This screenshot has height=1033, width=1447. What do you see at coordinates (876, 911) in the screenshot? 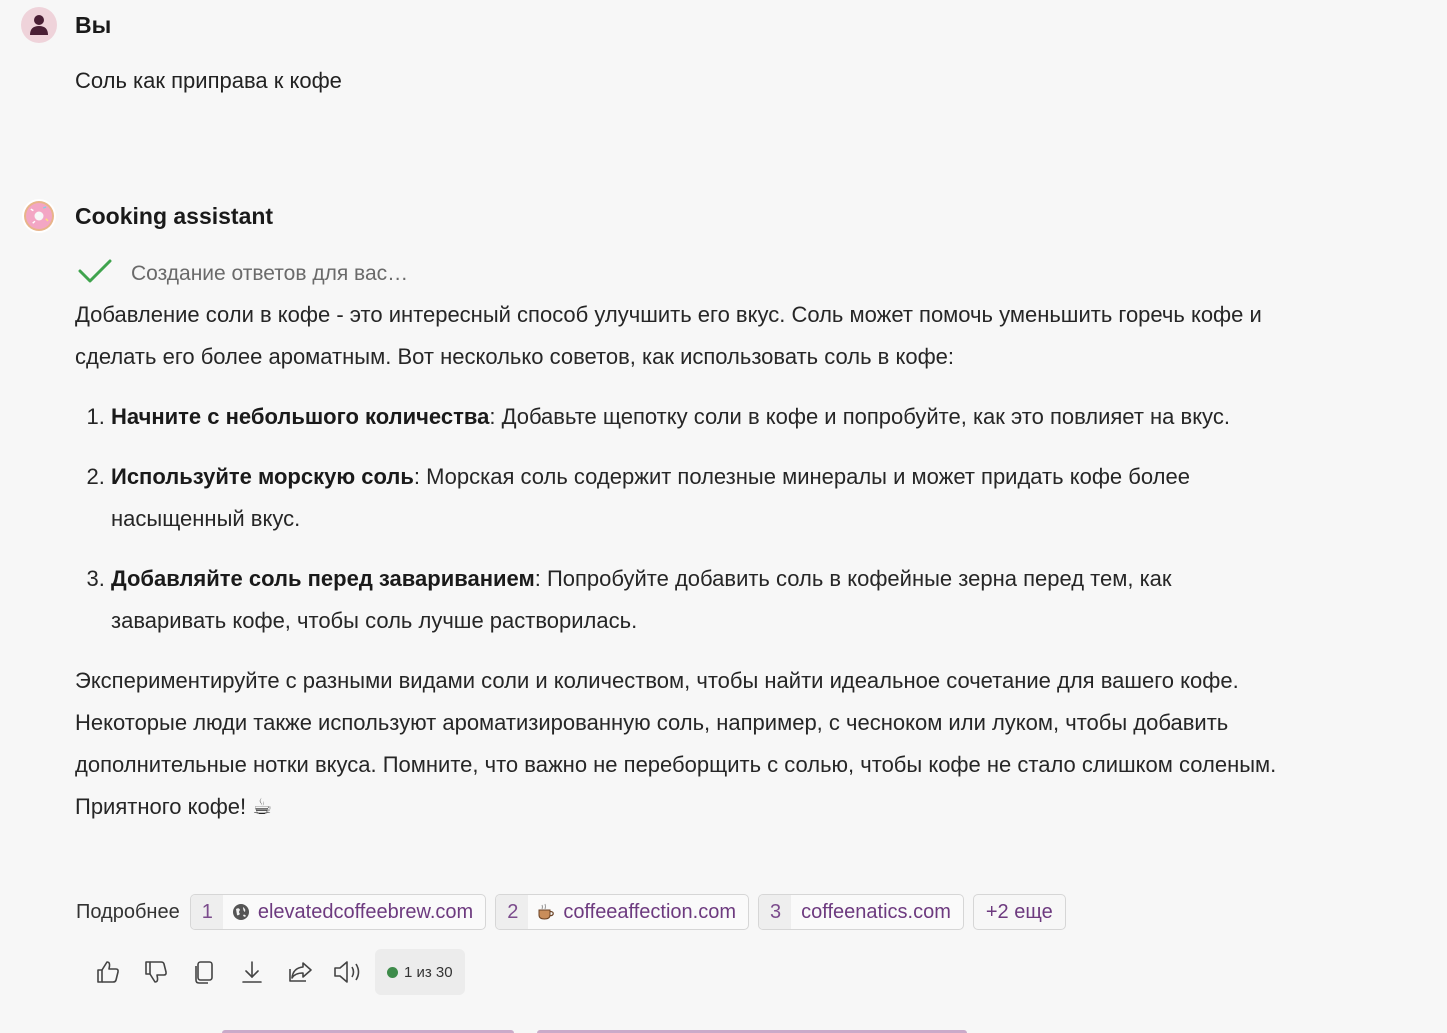
I see `source-site: coffeenatics.com` at bounding box center [876, 911].